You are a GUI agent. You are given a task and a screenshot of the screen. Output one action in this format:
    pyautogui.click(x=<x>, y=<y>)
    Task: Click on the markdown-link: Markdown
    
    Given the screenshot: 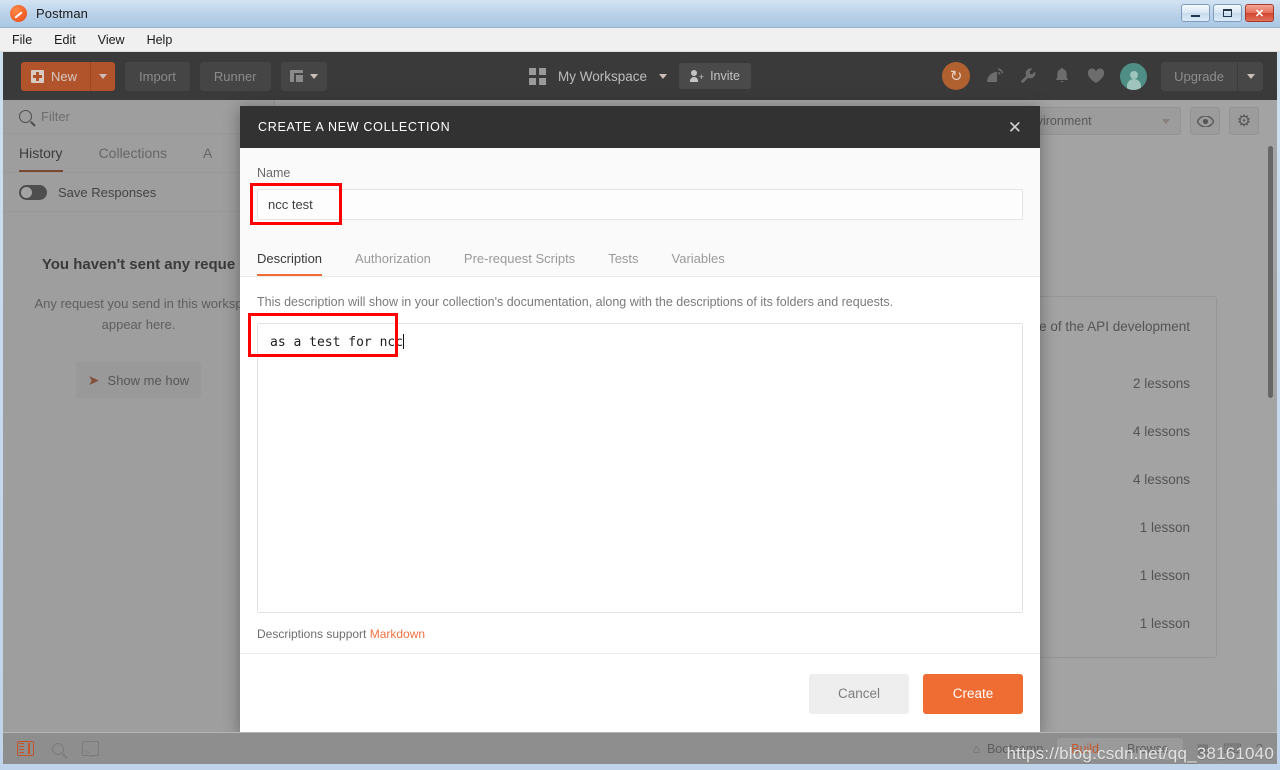 What is the action you would take?
    pyautogui.click(x=397, y=634)
    